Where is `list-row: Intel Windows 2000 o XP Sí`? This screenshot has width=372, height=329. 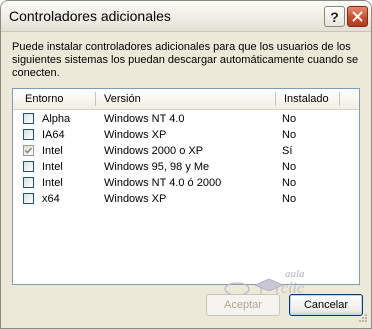 list-row: Intel Windows 2000 o XP Sí is located at coordinates (186, 151).